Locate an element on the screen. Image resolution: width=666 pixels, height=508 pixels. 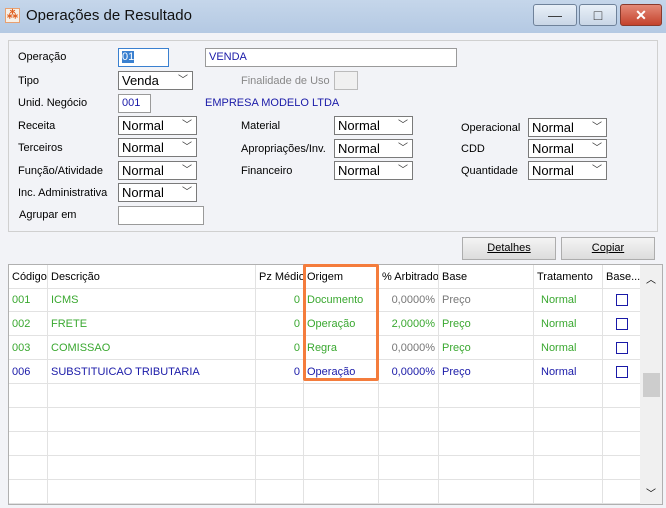
cell-descricao: COMISSAO is located at coordinates (152, 348).